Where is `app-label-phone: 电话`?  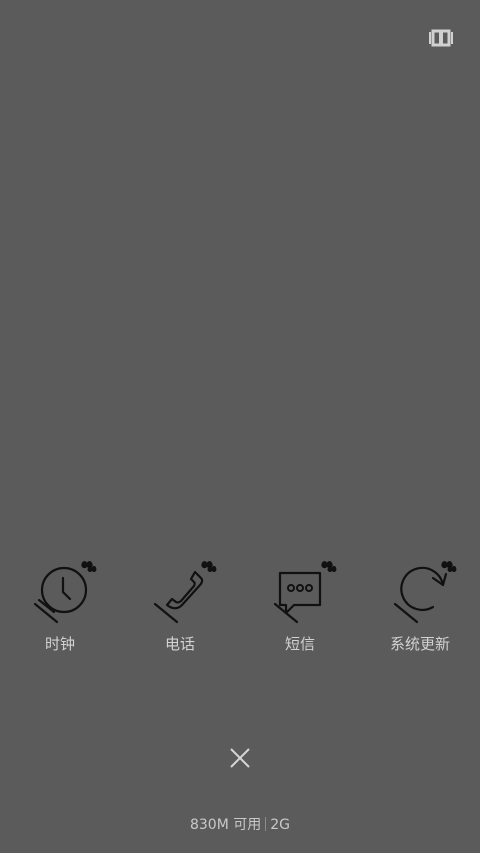 app-label-phone: 电话 is located at coordinates (179, 644).